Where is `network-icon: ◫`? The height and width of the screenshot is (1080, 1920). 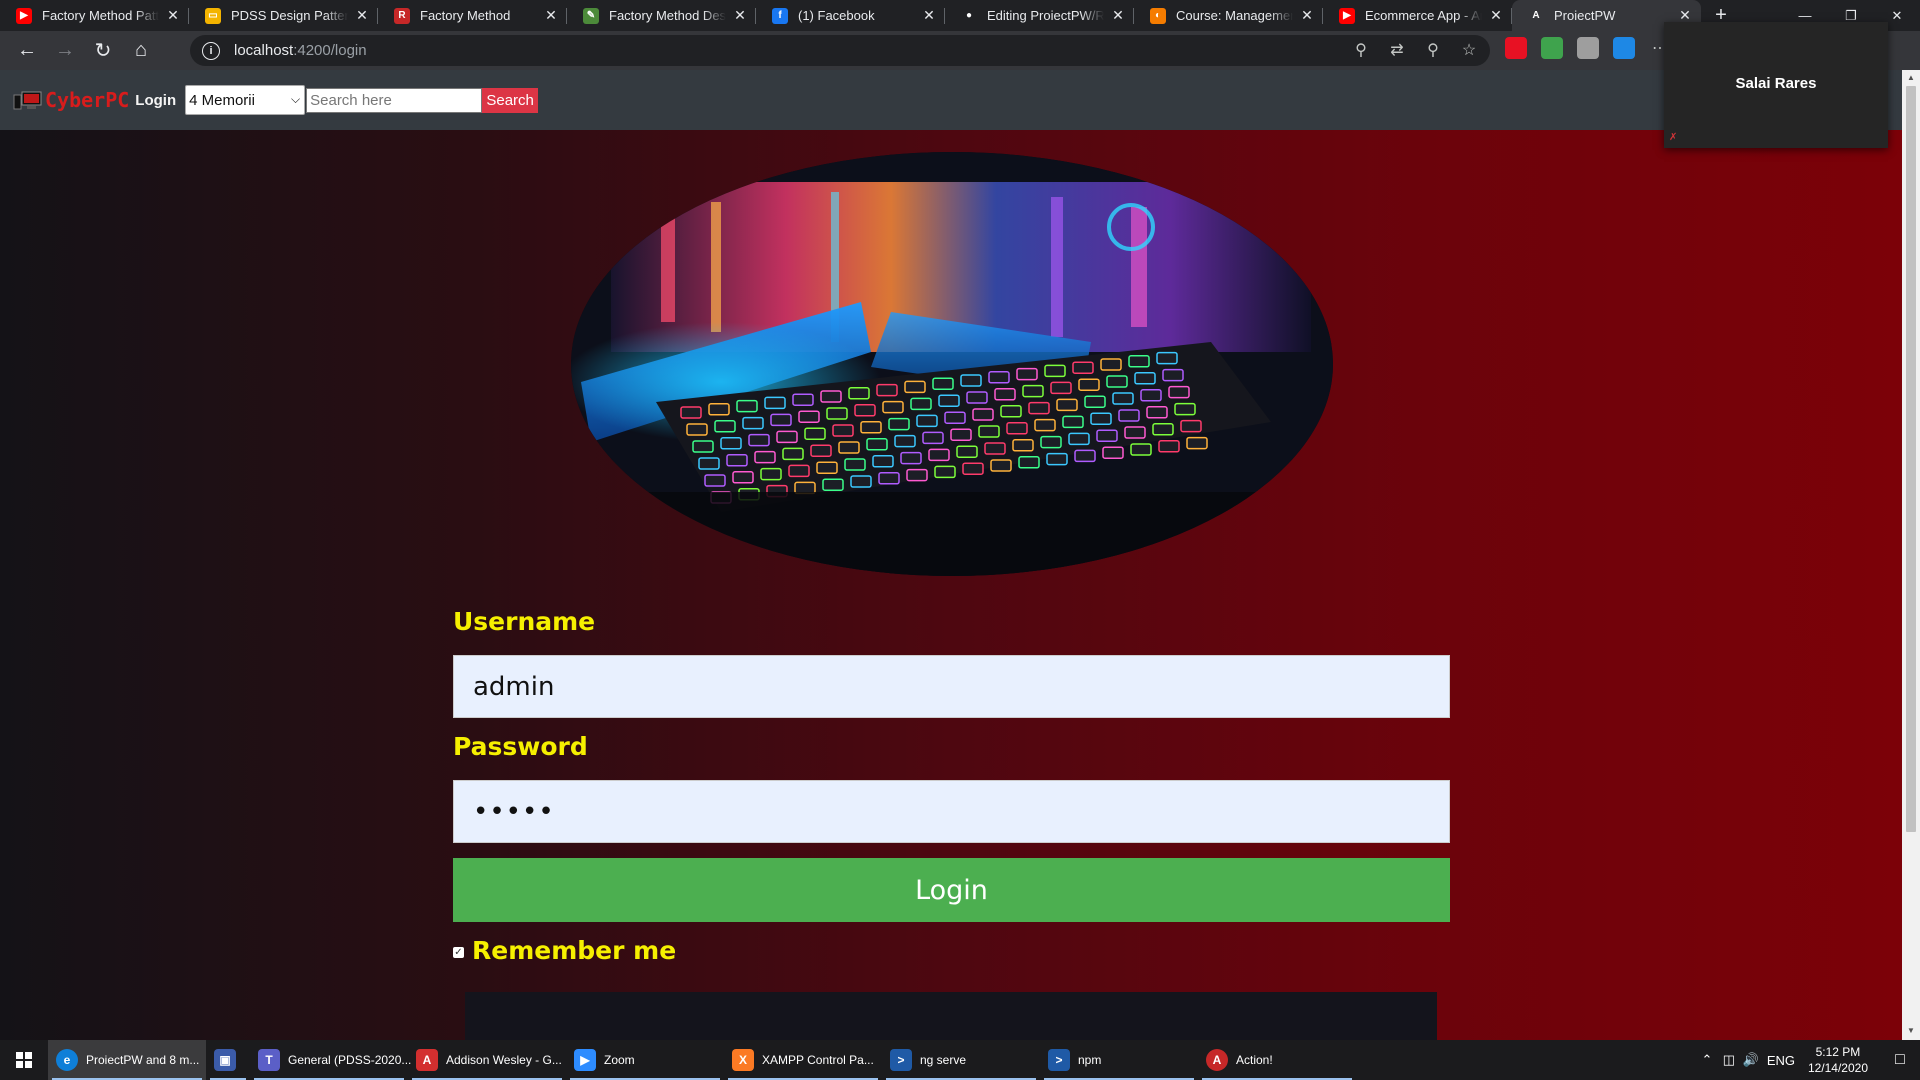 network-icon: ◫ is located at coordinates (1729, 1060).